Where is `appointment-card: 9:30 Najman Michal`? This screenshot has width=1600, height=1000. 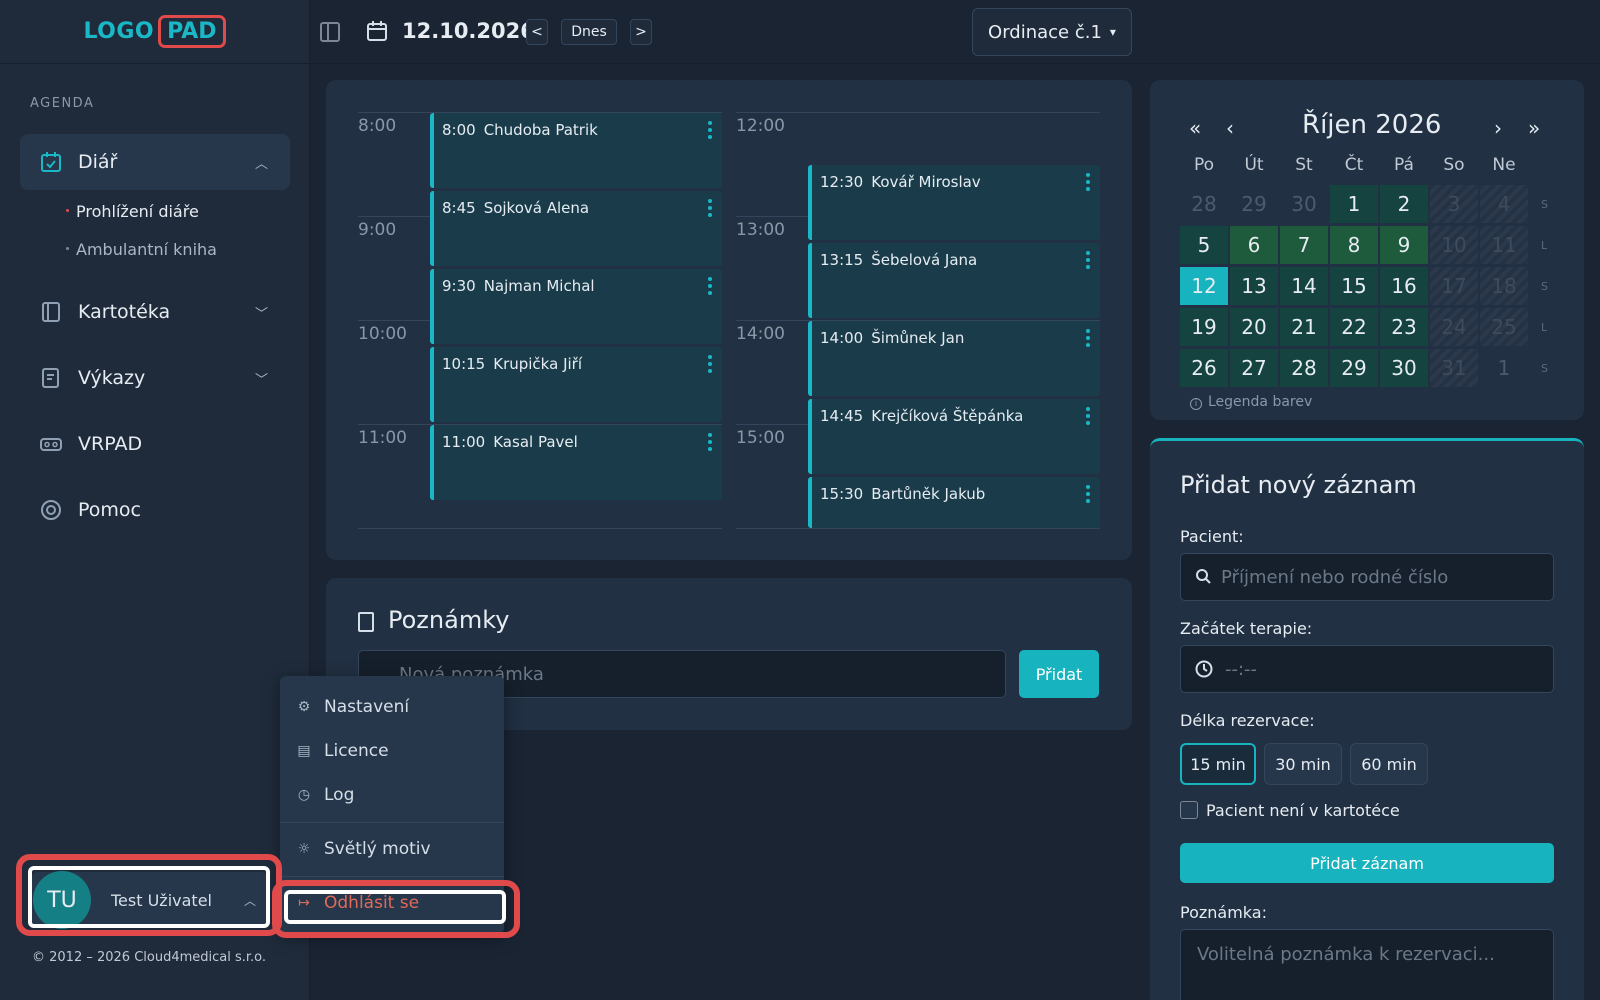
appointment-card: 9:30 Najman Michal is located at coordinates (576, 306).